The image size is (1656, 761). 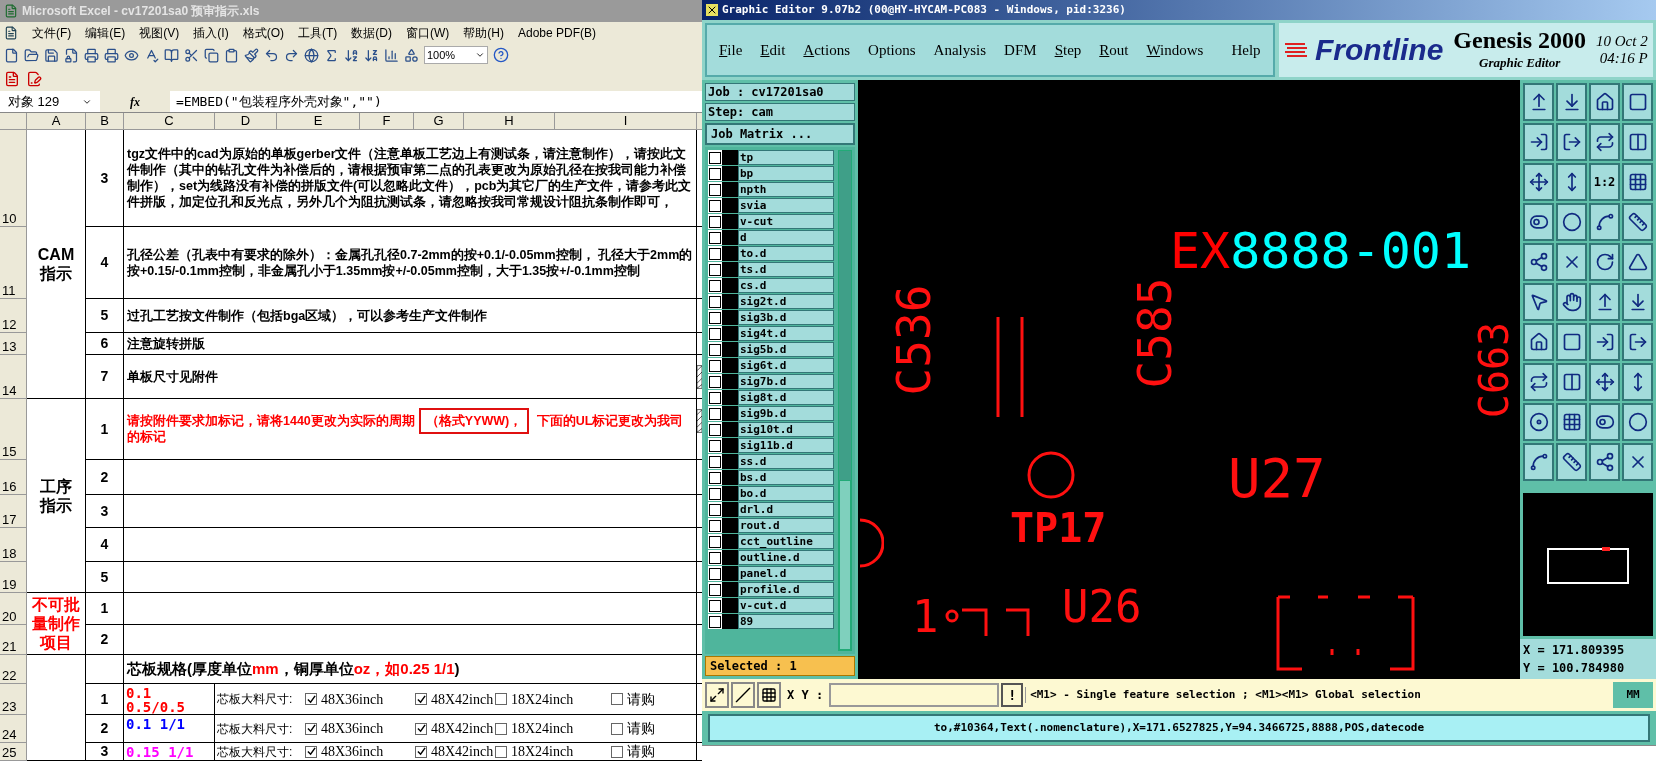 I want to click on scroll-thumb, so click(x=845, y=565).